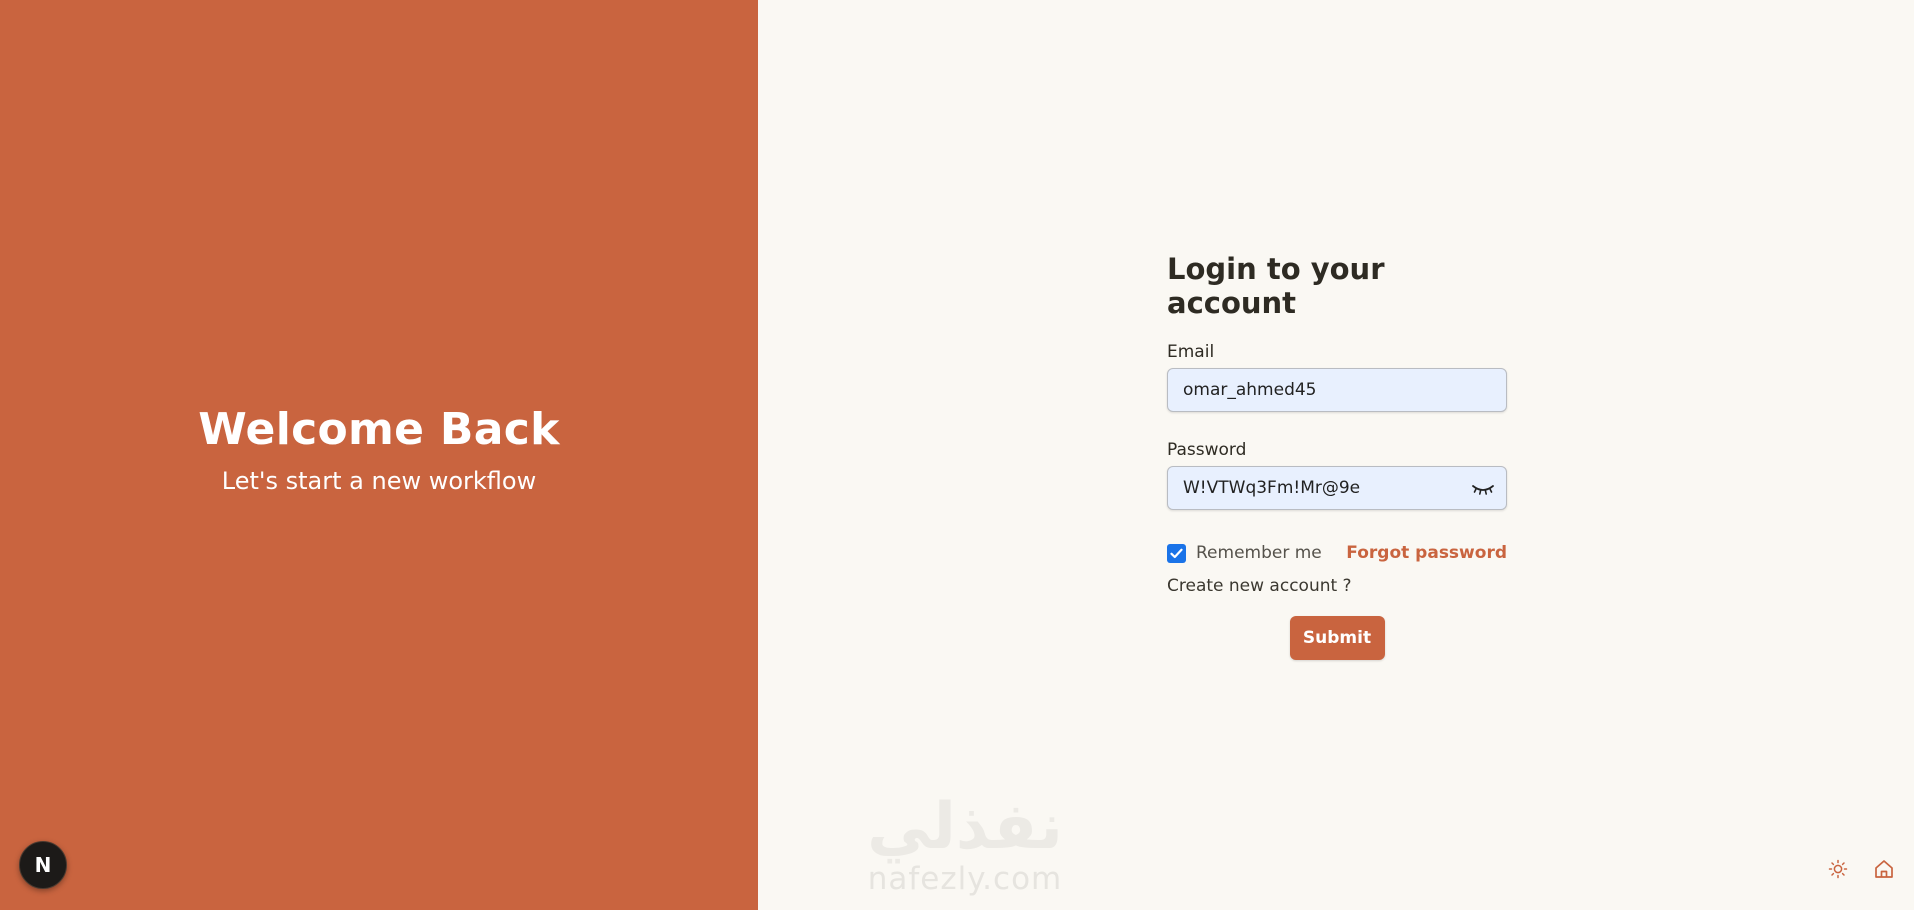 This screenshot has height=910, width=1914. I want to click on remember-me: Remember me, so click(1244, 553).